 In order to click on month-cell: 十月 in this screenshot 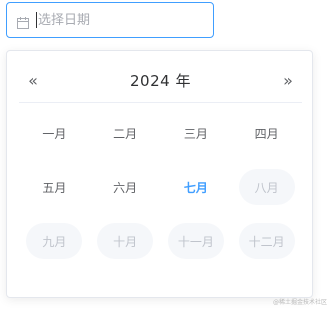, I will do `click(125, 241)`.